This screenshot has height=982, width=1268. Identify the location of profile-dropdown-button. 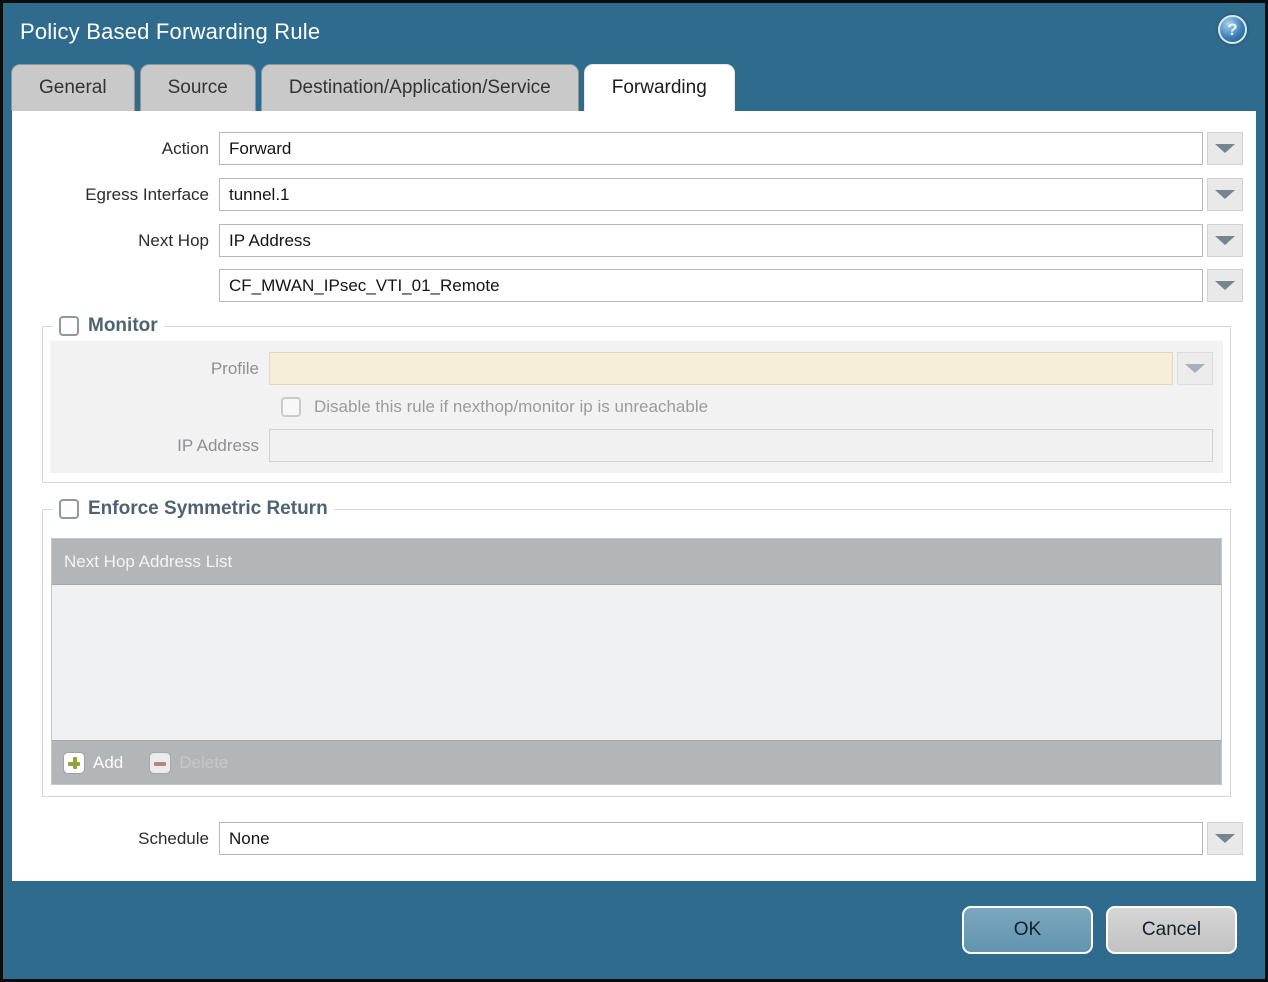
(1195, 368).